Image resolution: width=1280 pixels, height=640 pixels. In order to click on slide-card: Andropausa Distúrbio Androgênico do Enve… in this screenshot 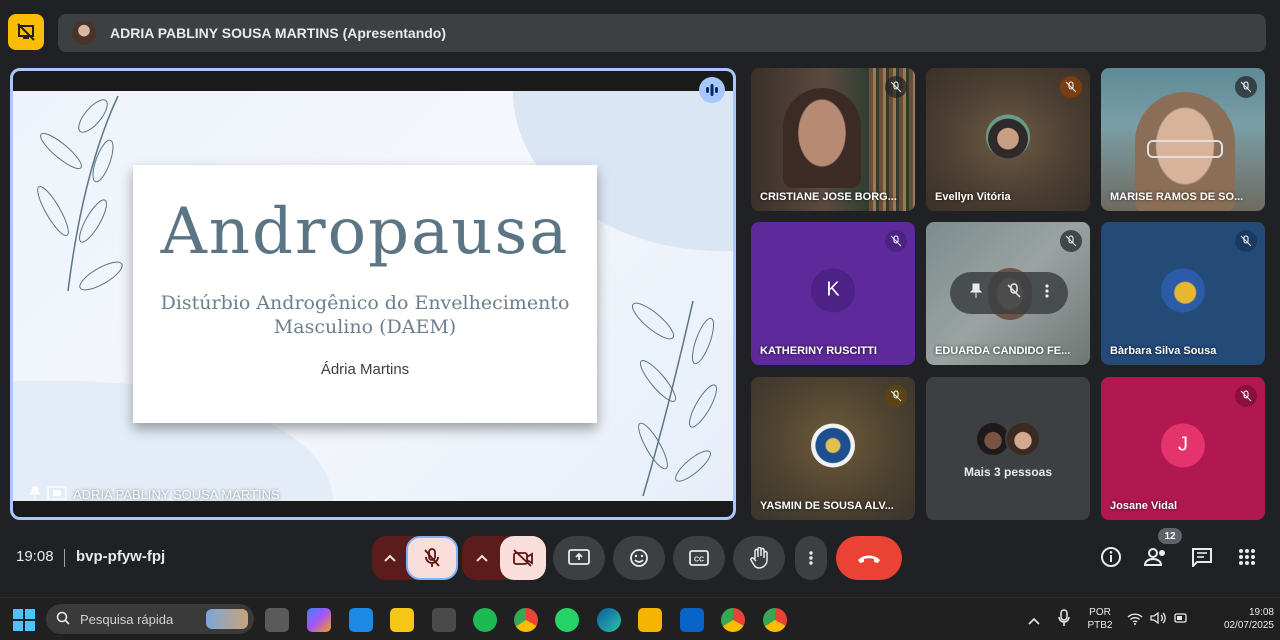, I will do `click(365, 294)`.